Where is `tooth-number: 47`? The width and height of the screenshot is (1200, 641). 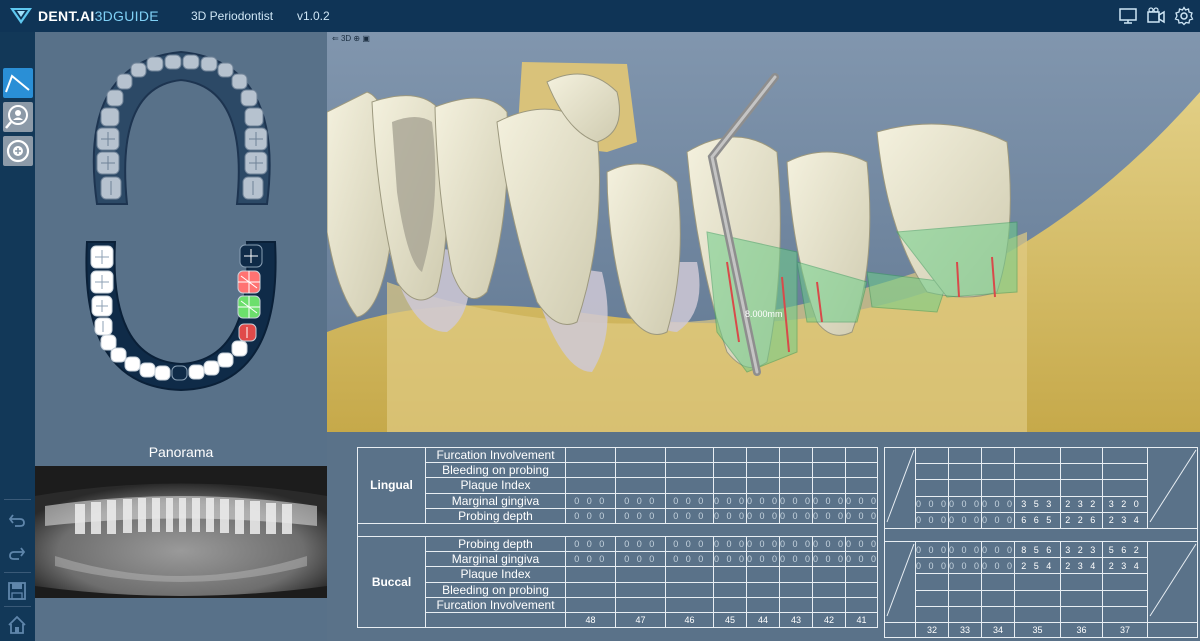 tooth-number: 47 is located at coordinates (640, 620).